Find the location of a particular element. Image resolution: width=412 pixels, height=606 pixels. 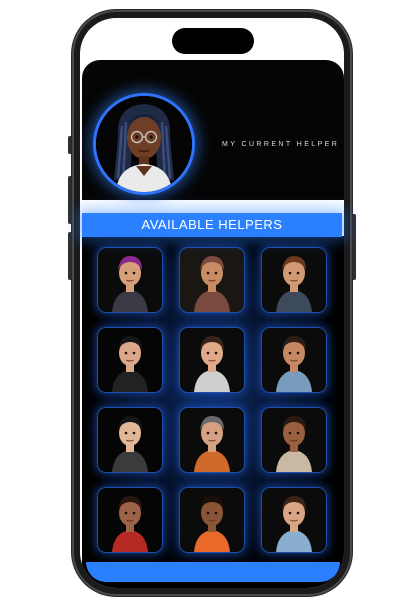

helper-tile-h1 is located at coordinates (130, 280).